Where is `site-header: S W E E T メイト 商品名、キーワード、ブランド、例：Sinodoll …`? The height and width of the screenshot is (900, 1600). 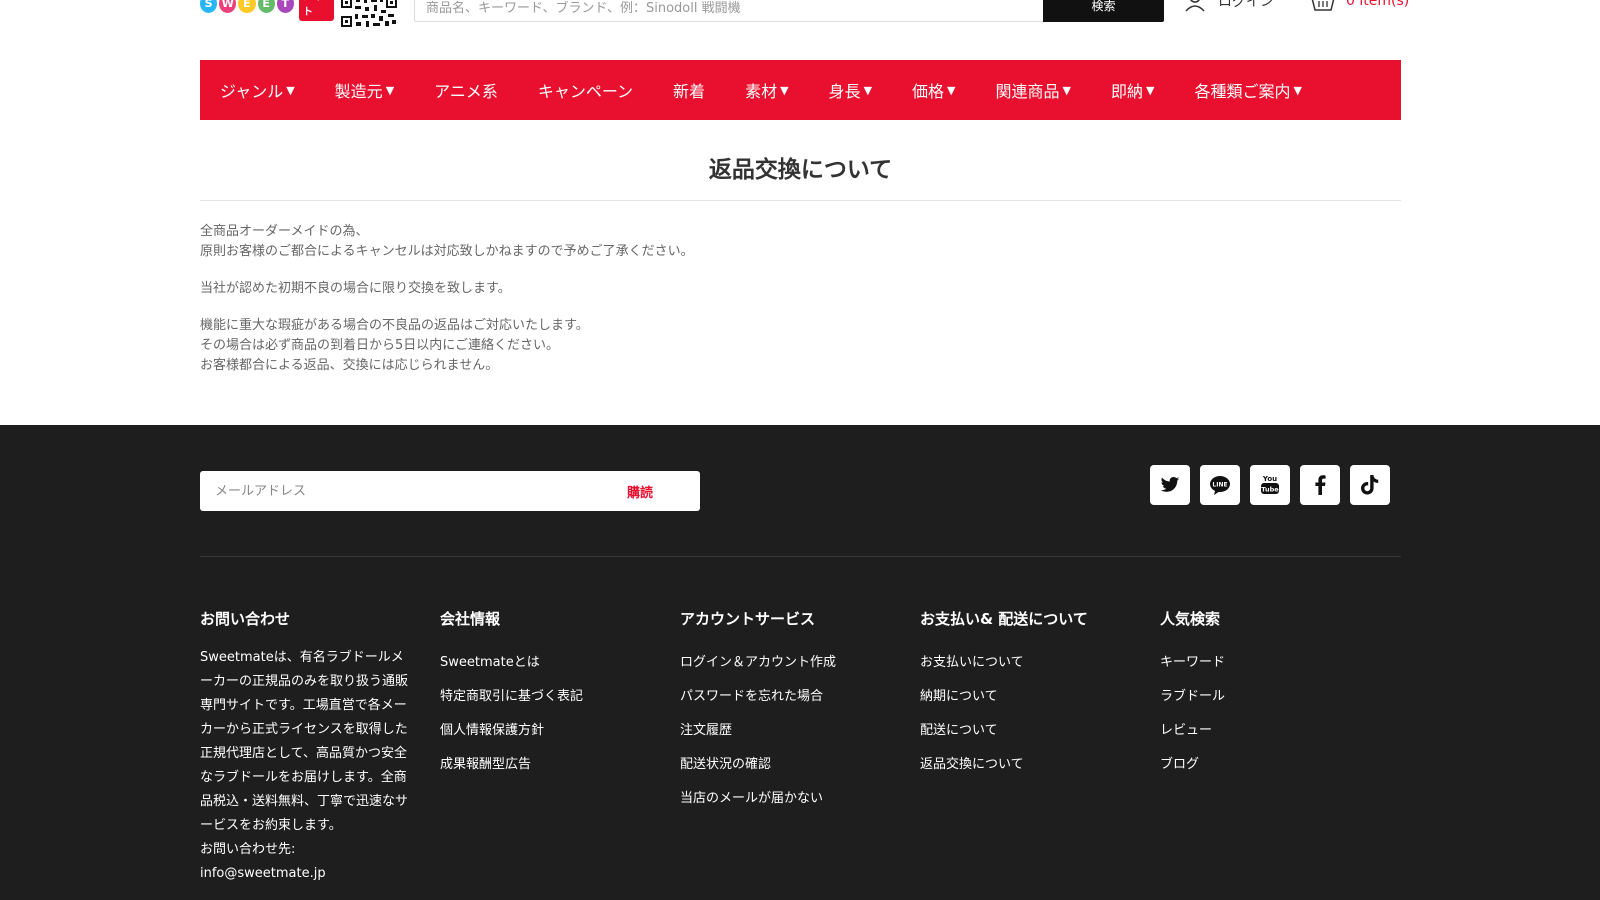 site-header: S W E E T メイト 商品名、キーワード、ブランド、例：Sinodoll … is located at coordinates (800, 30).